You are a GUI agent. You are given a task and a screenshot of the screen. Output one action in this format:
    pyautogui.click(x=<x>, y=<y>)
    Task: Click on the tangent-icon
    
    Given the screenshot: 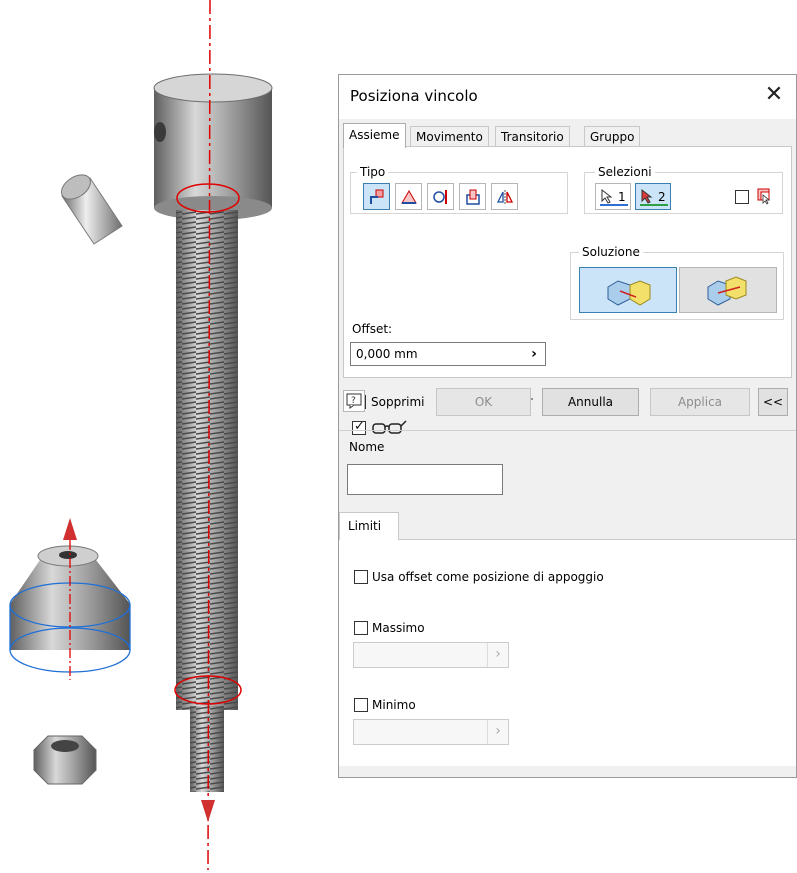 What is the action you would take?
    pyautogui.click(x=440, y=196)
    